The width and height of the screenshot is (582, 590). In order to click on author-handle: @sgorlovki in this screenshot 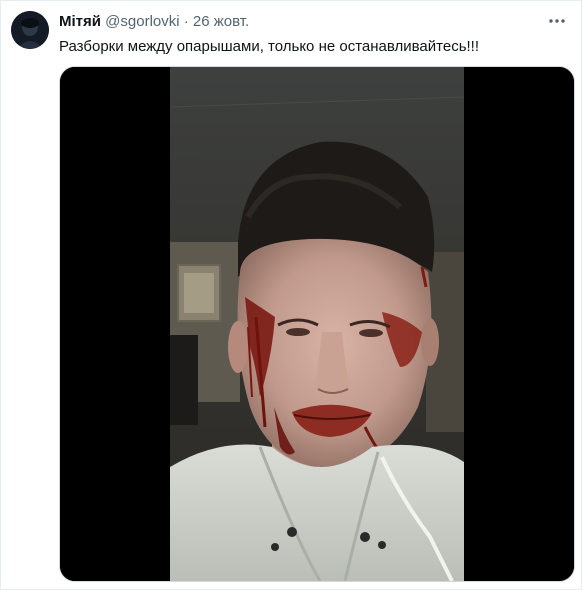, I will do `click(142, 21)`.